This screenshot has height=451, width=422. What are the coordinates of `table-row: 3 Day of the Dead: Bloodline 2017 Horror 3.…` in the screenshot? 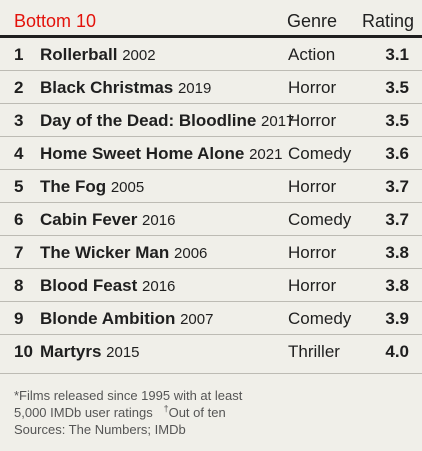 It's located at (211, 120).